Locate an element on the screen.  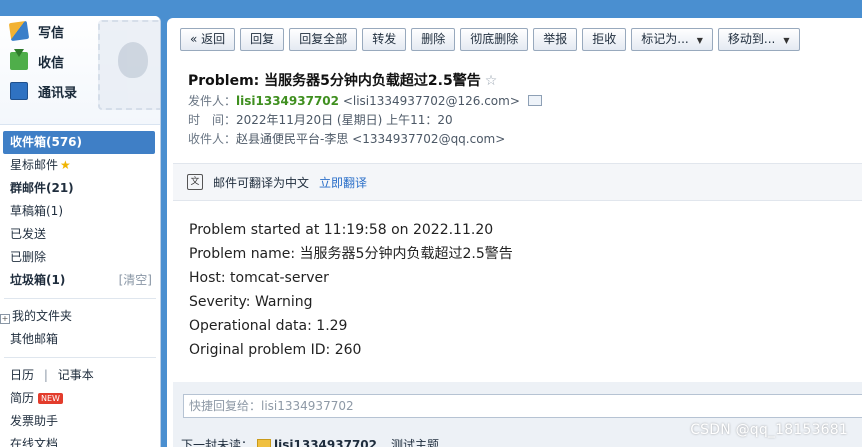
folder-sent-label: 已发送 is located at coordinates (28, 234).